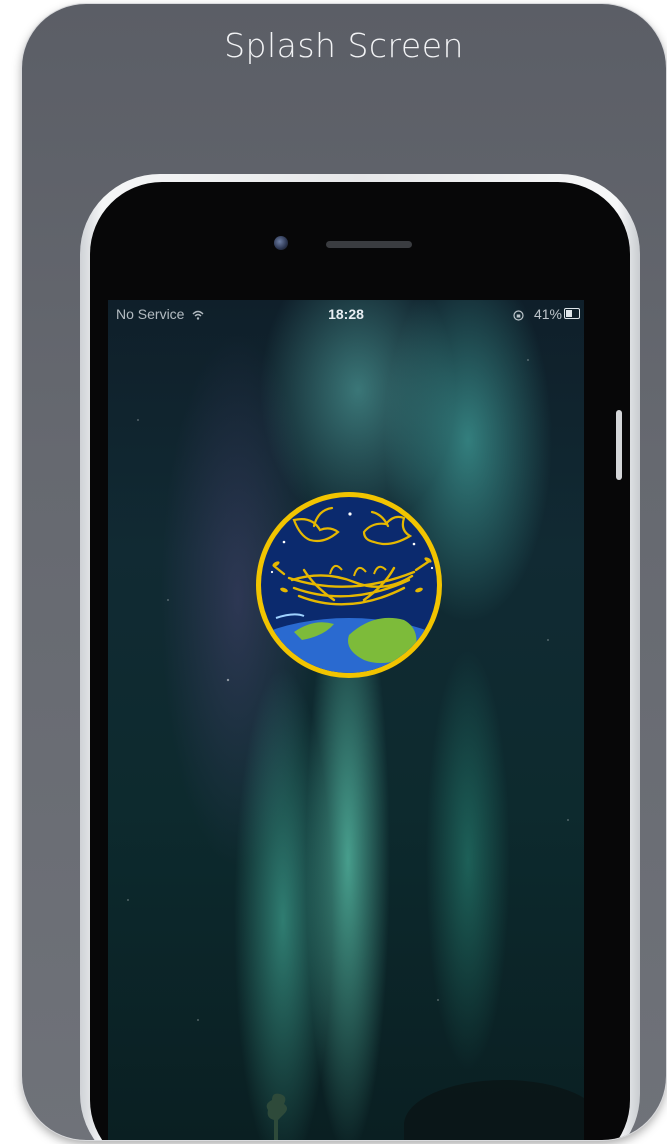 Image resolution: width=667 pixels, height=1144 pixels. I want to click on page-title: Splash Screen, so click(344, 45).